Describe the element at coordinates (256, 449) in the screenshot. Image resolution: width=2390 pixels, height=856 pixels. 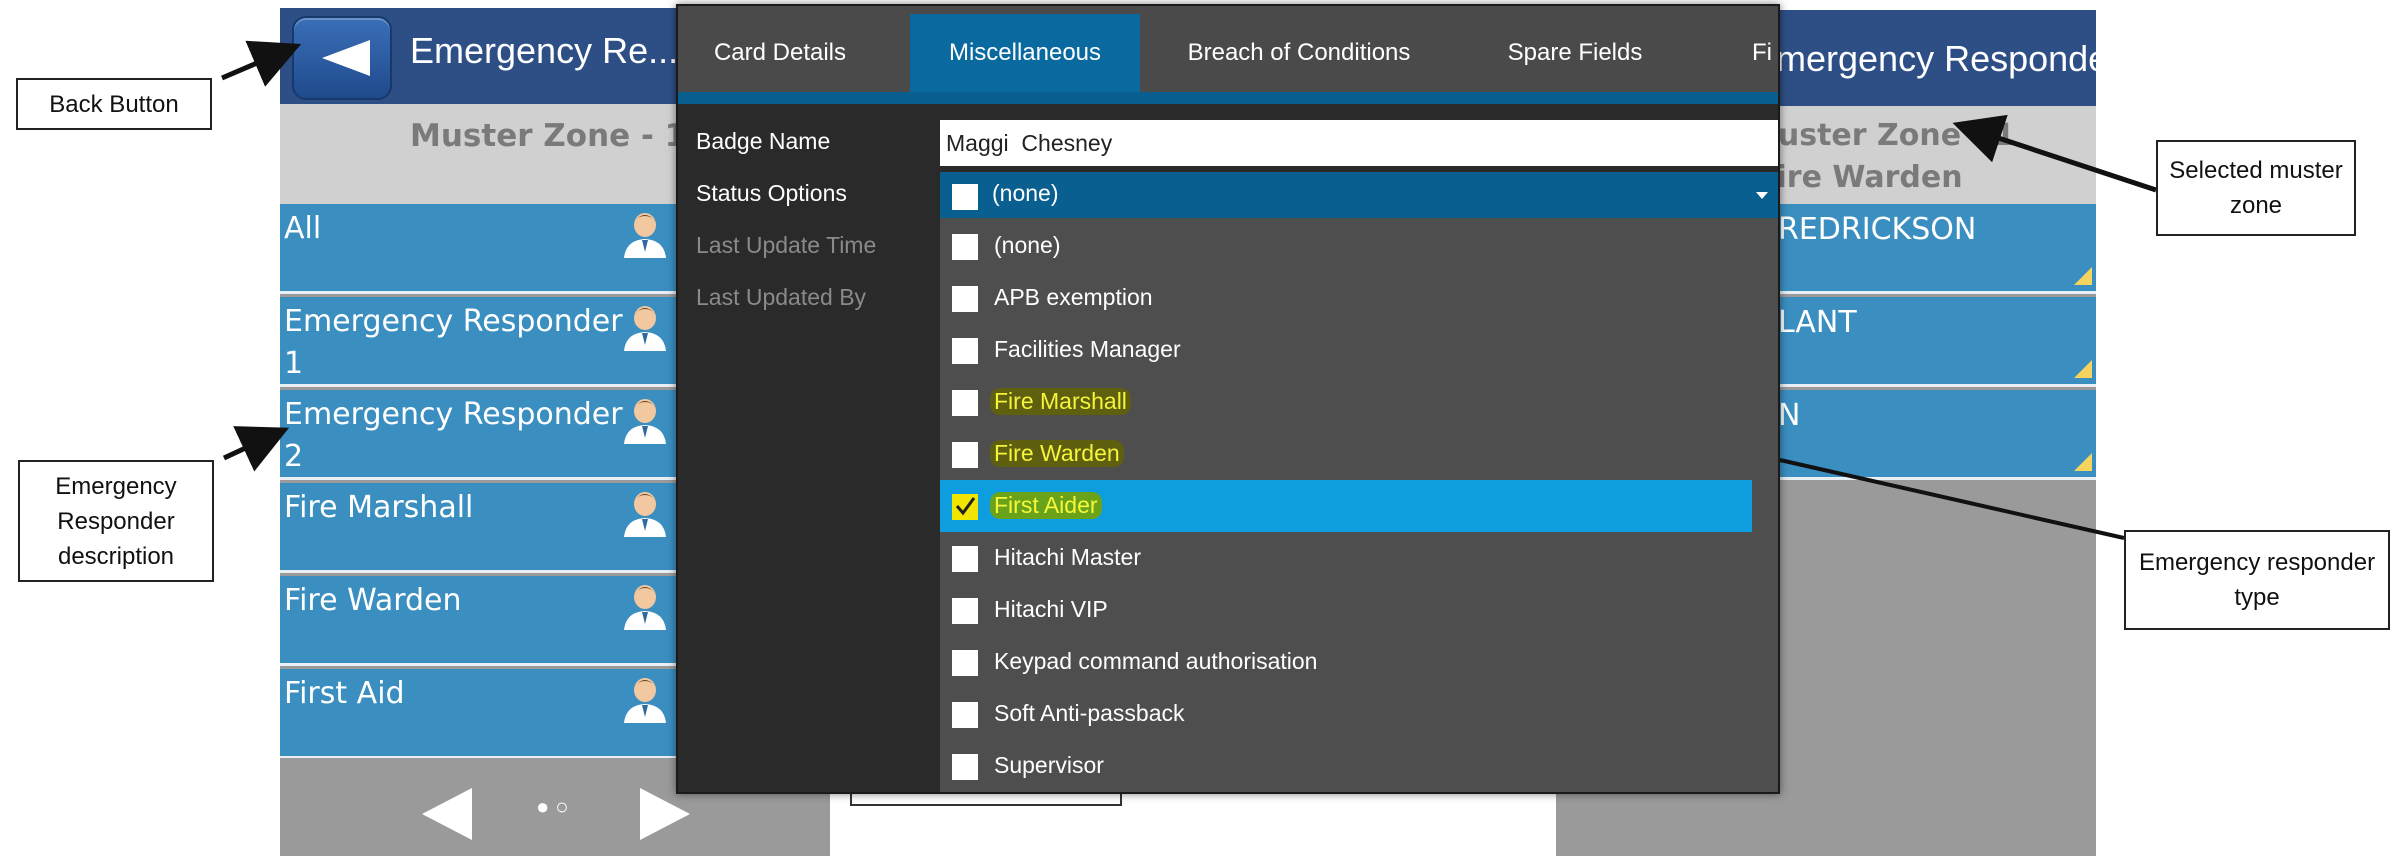
I see `arrow-to-responder-description` at that location.